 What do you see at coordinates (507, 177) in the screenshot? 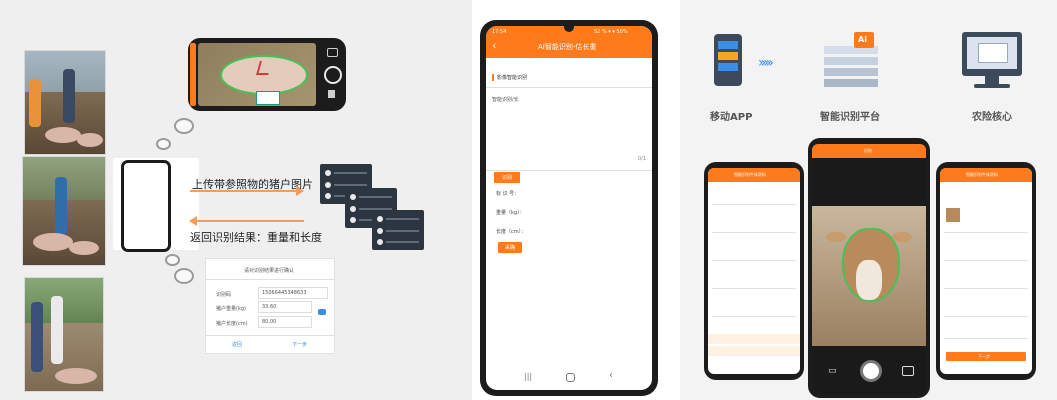
I see `recognize-button: 识别` at bounding box center [507, 177].